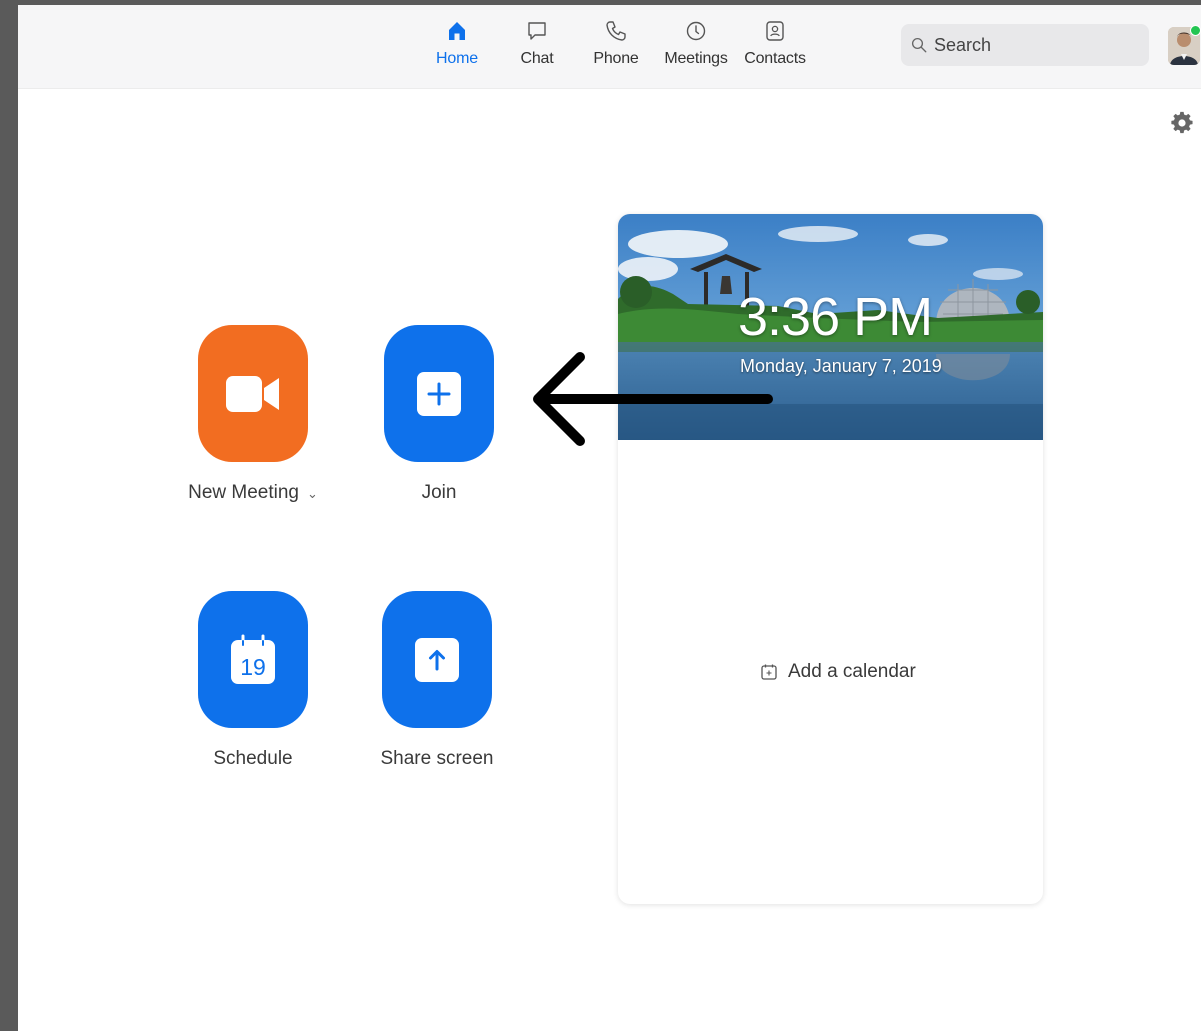  Describe the element at coordinates (1182, 123) in the screenshot. I see `settings-gear-icon` at that location.